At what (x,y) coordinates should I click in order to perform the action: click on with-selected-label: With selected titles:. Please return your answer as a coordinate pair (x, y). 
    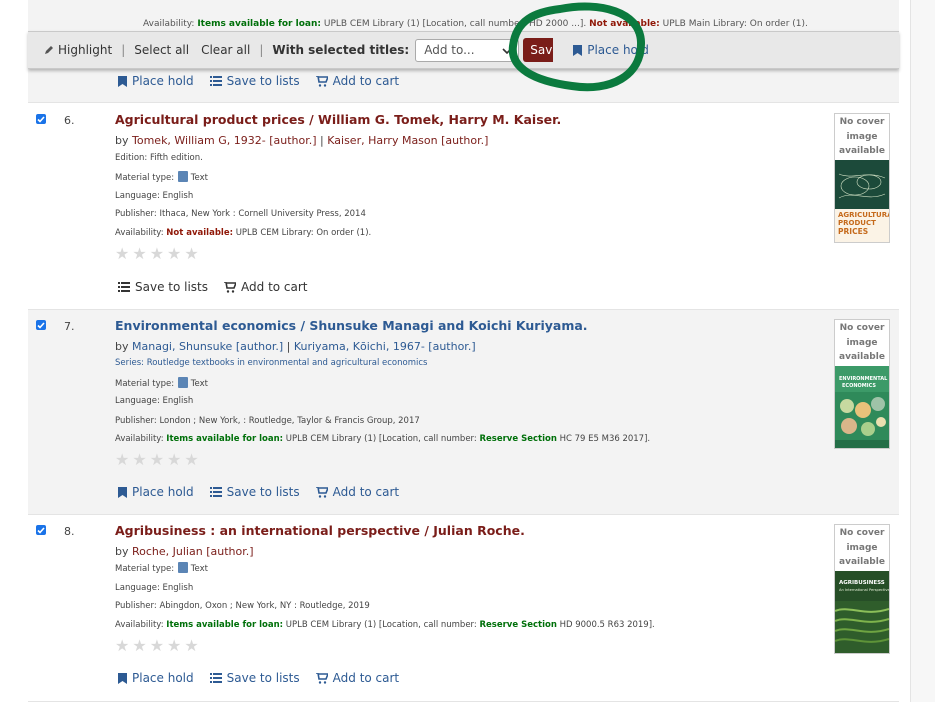
    Looking at the image, I should click on (341, 50).